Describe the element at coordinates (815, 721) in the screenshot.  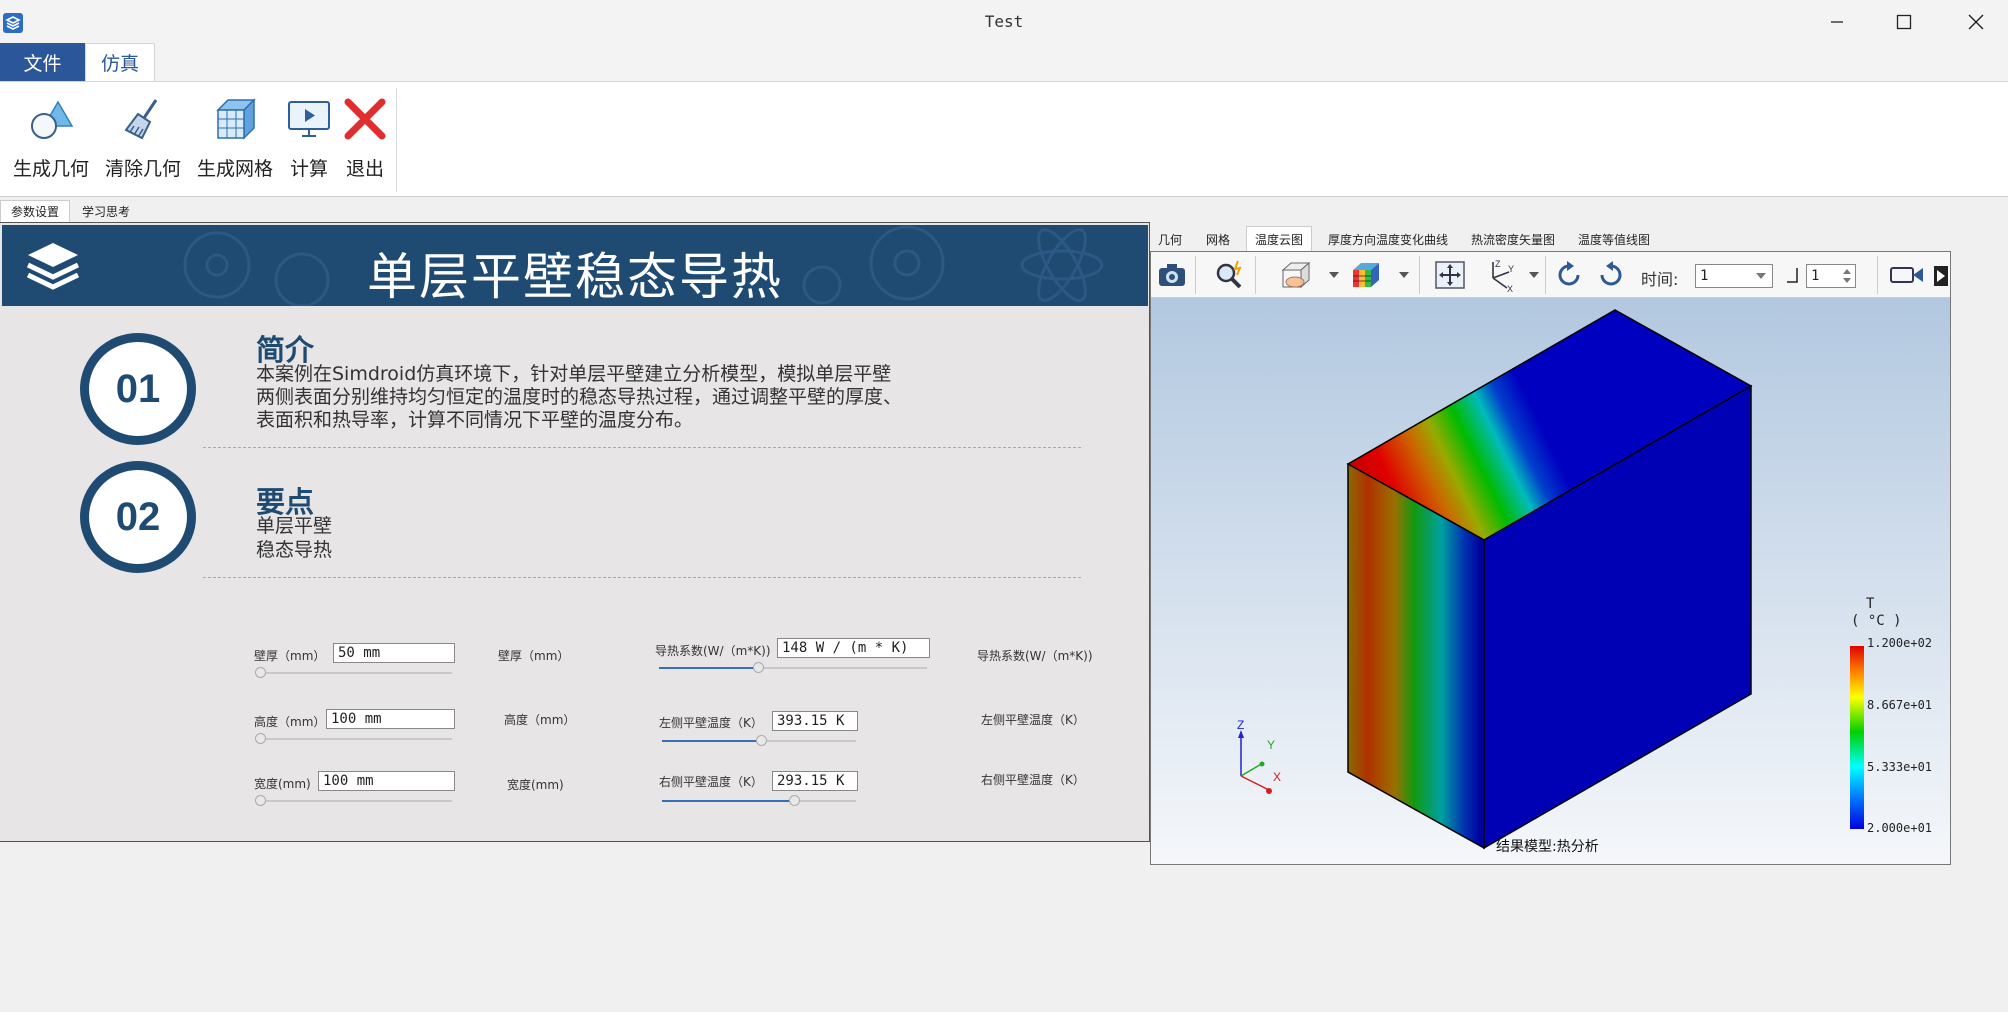
I see `left-temperature-input: 393.15 K` at that location.